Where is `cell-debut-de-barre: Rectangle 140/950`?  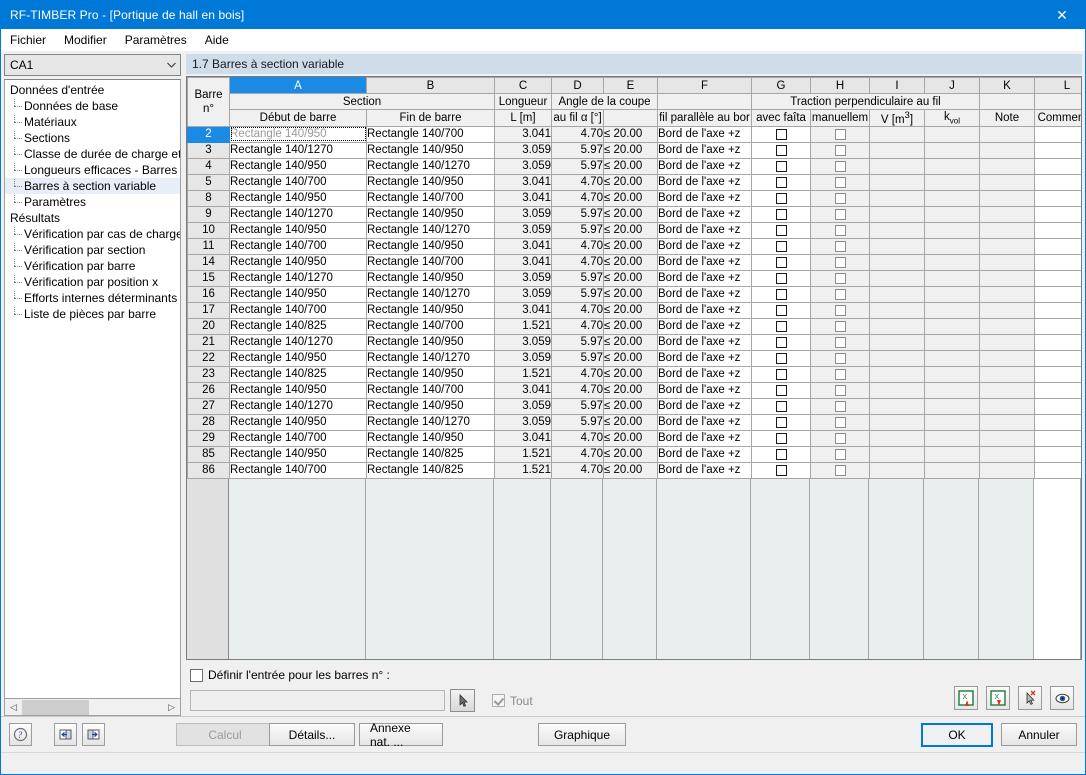
cell-debut-de-barre: Rectangle 140/950 is located at coordinates (298, 230).